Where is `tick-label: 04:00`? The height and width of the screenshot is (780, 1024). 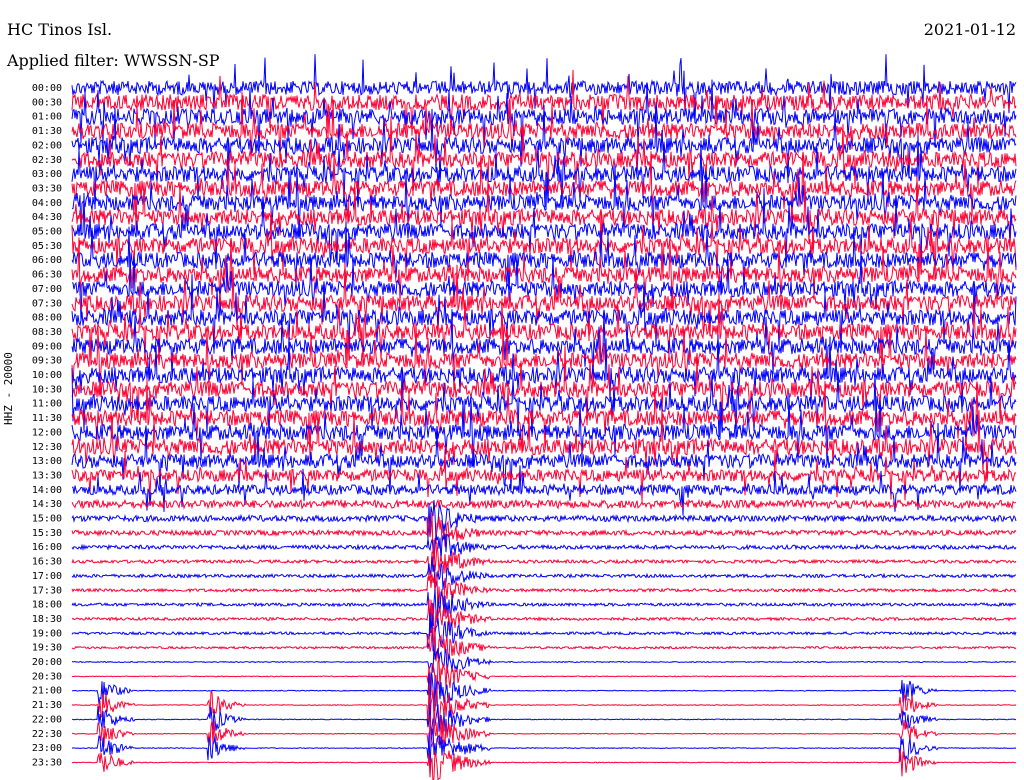 tick-label: 04:00 is located at coordinates (47, 203).